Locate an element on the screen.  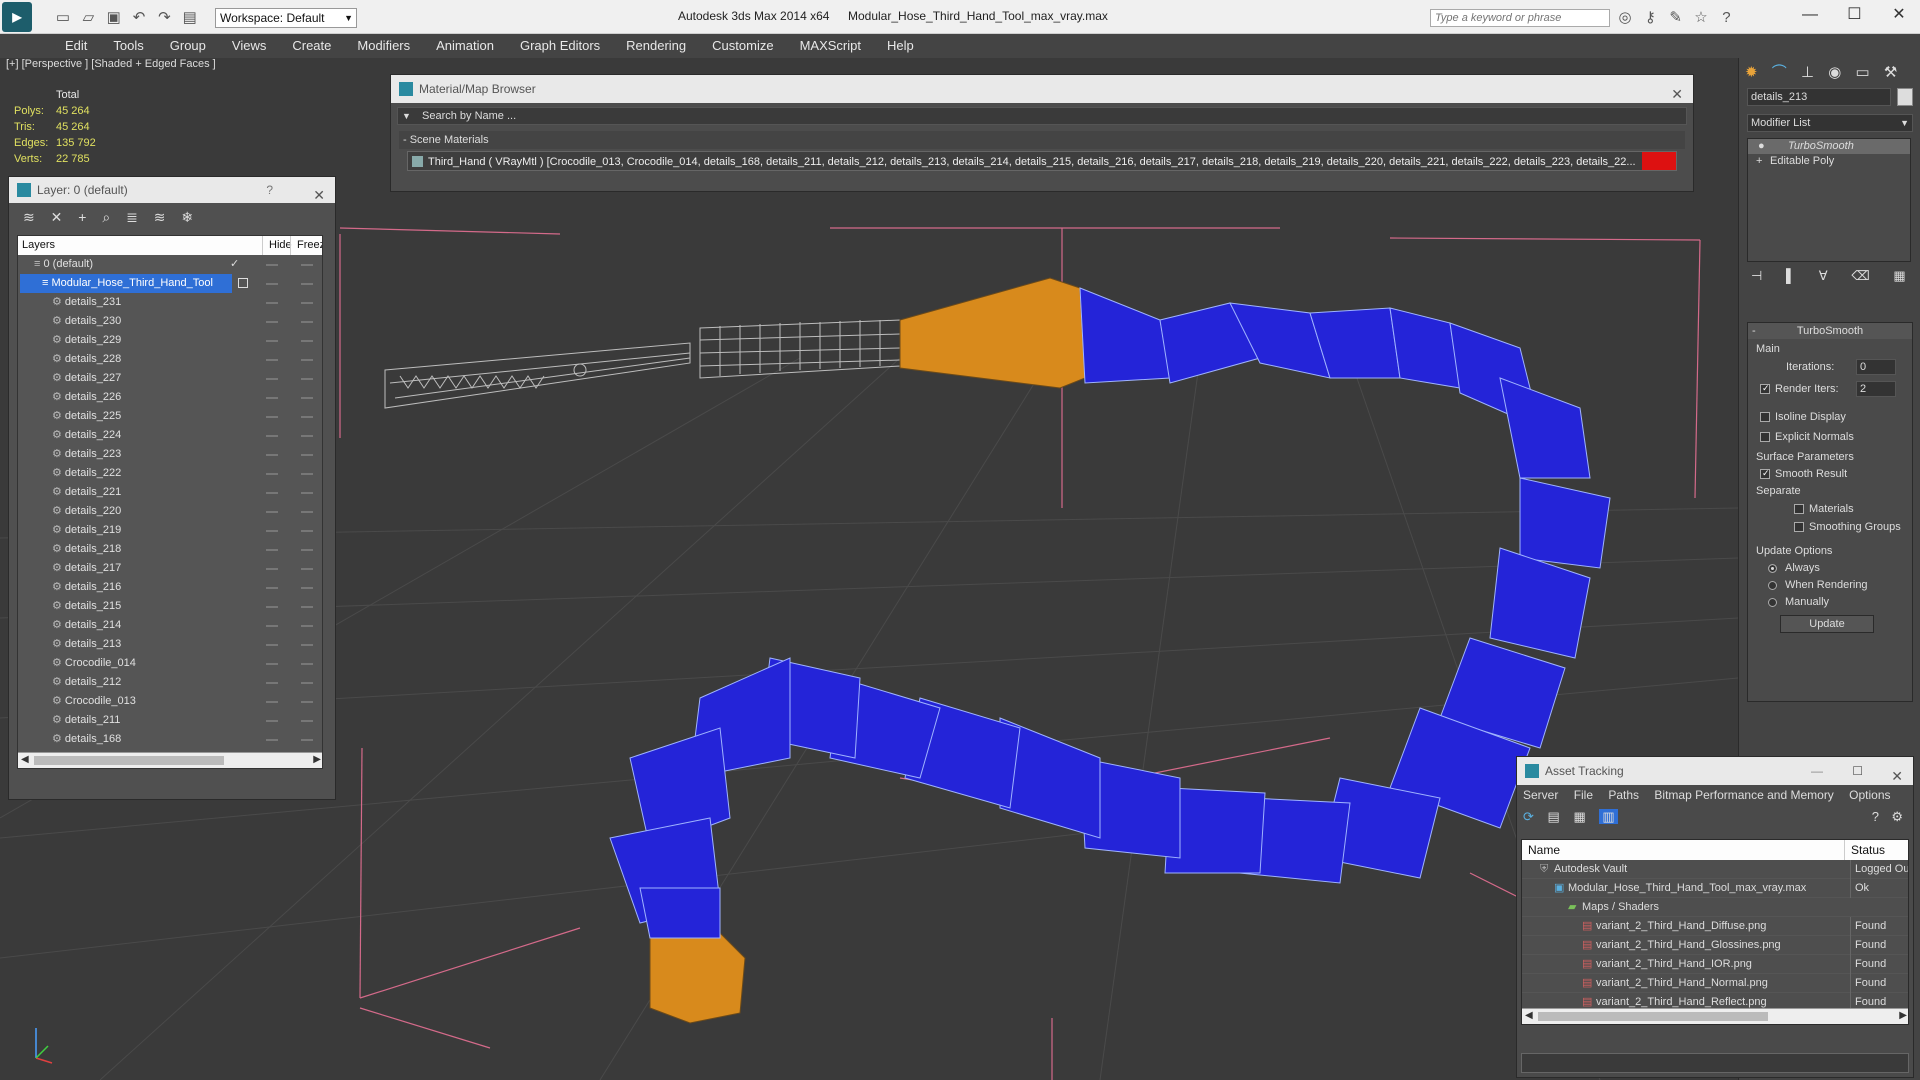
menu-customize: Customize is located at coordinates (742, 43).